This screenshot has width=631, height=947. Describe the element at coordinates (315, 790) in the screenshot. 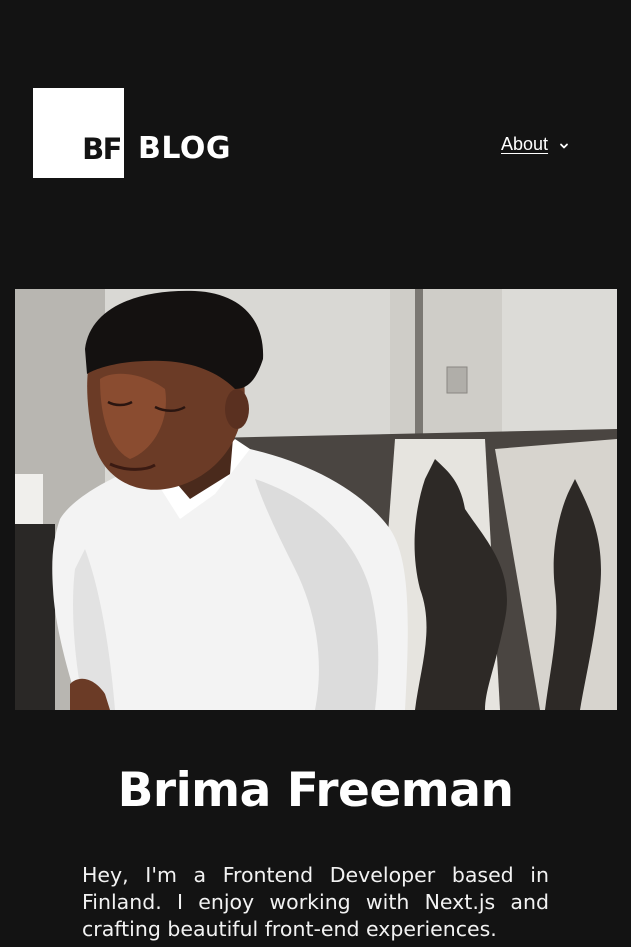

I see `profile-name: Brima Freeman` at that location.